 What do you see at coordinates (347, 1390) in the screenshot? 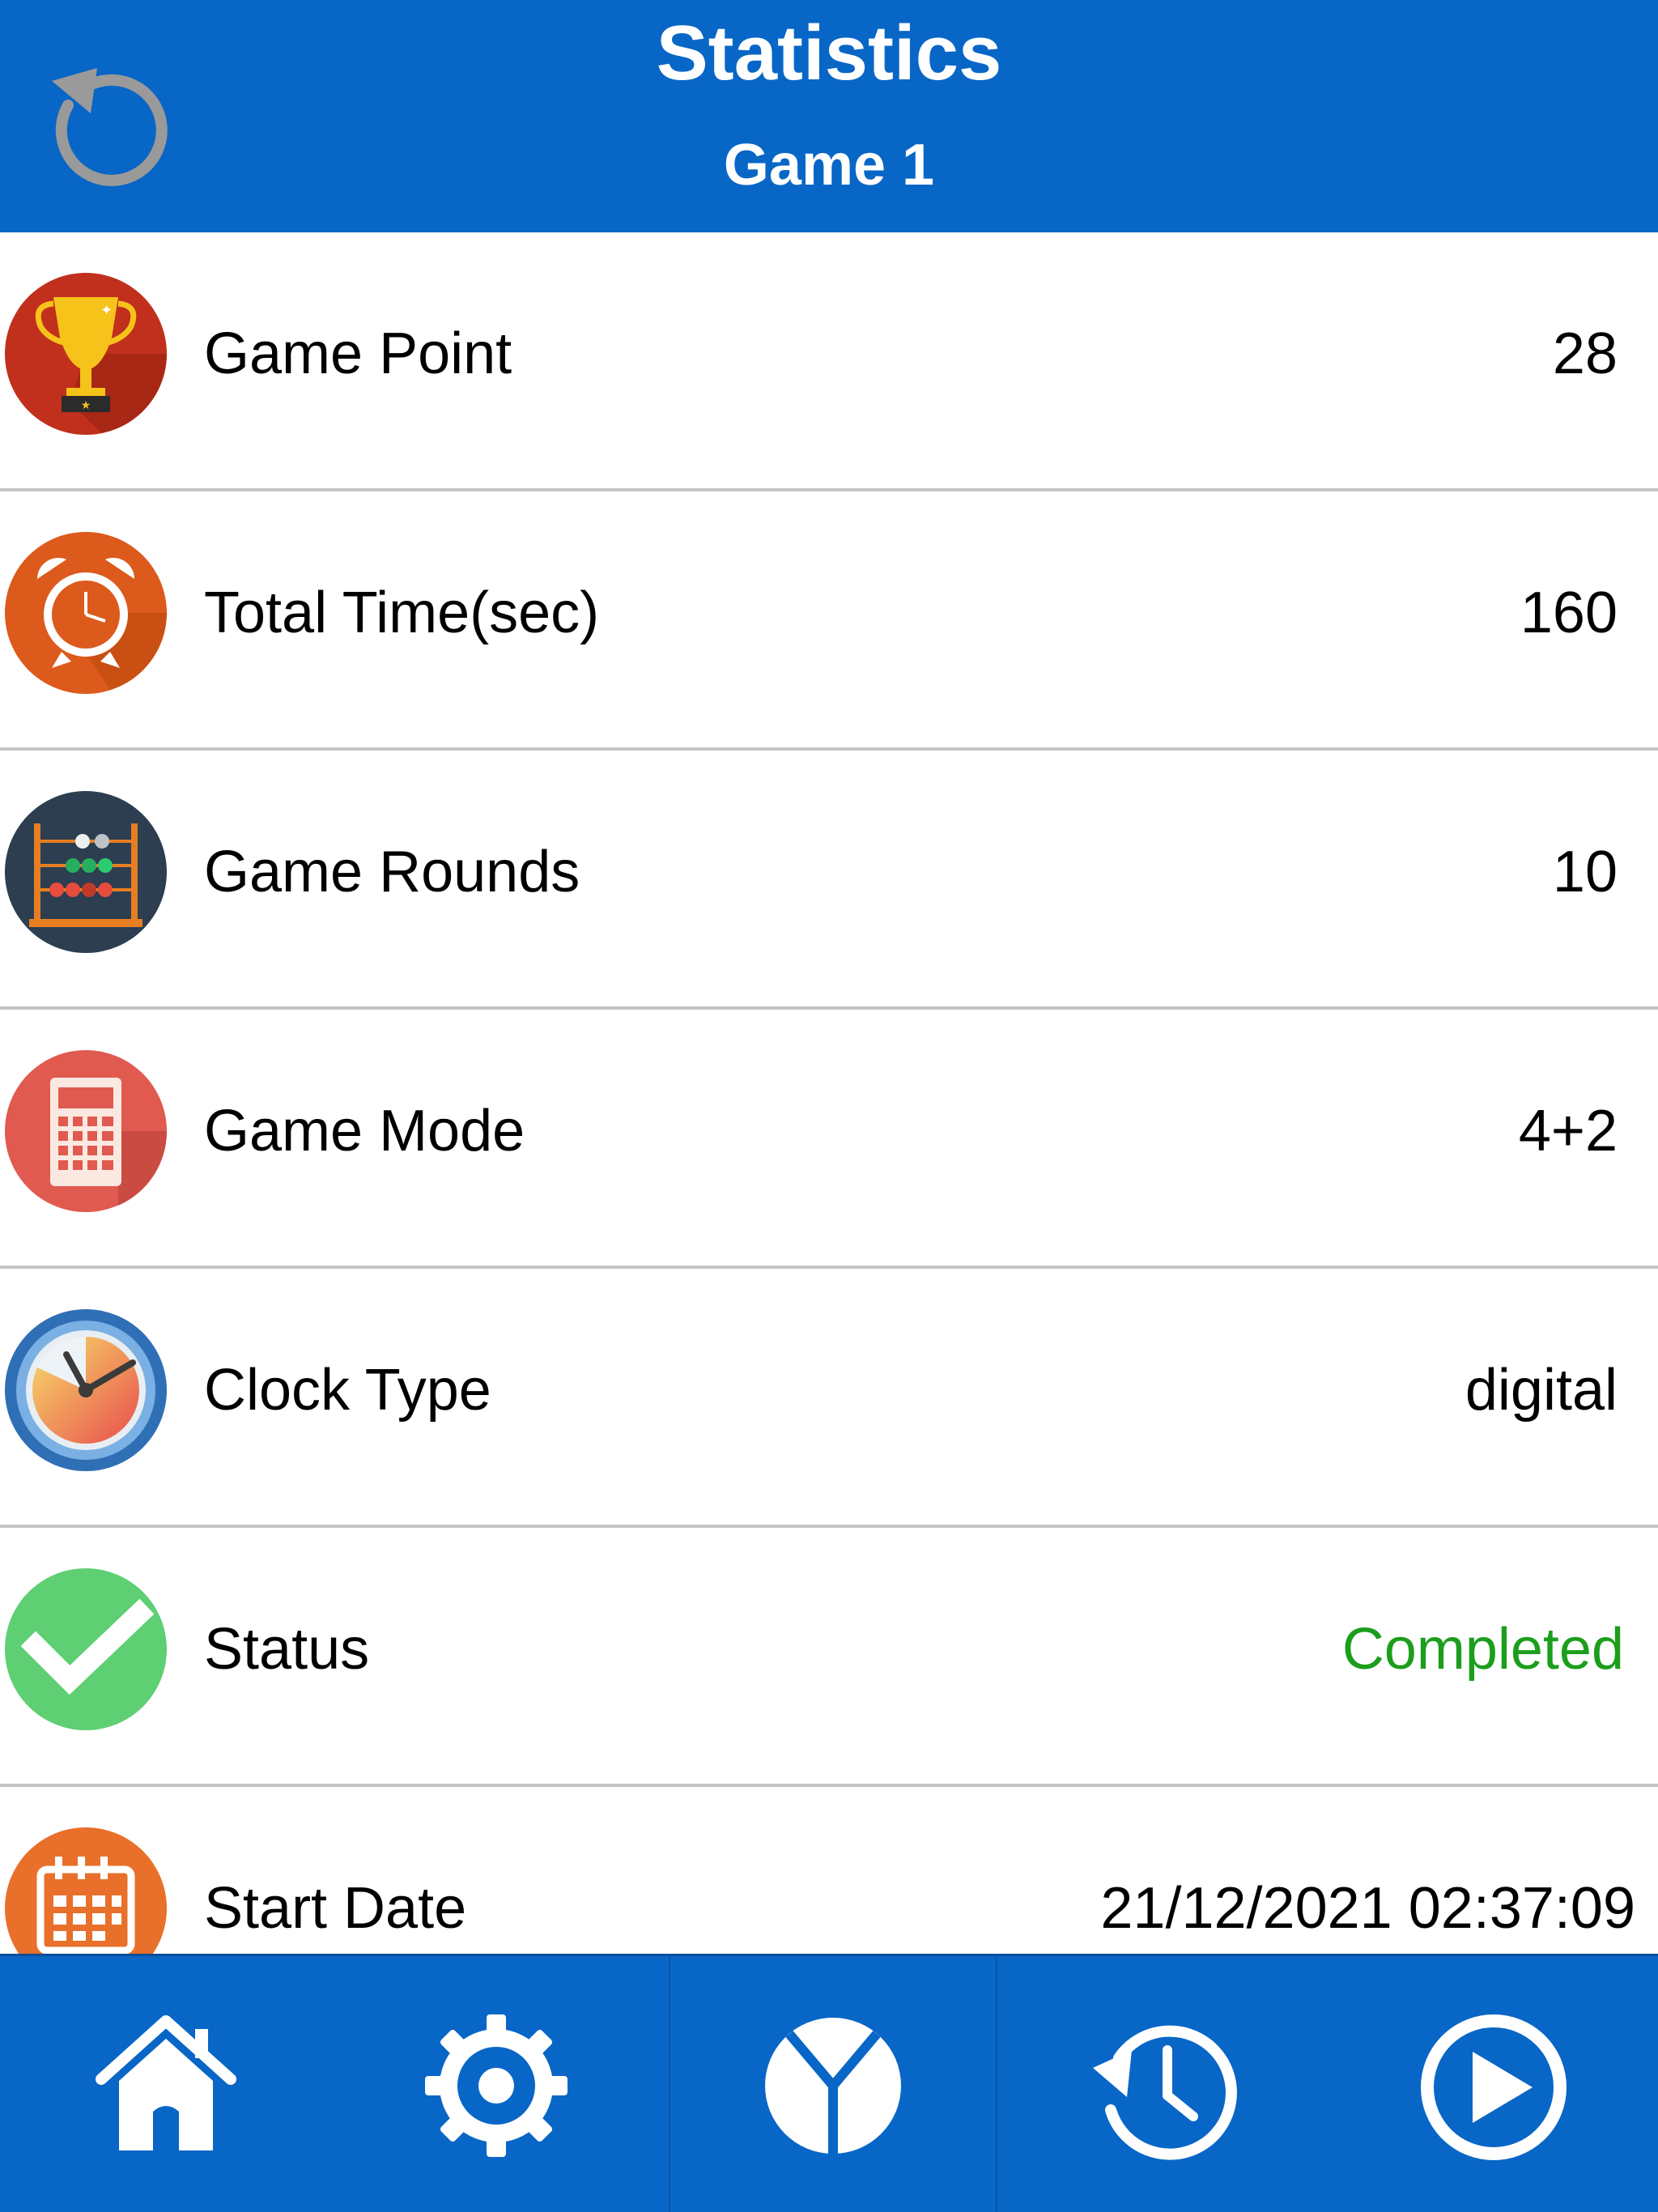
I see `clock-type-label: Clock Type` at bounding box center [347, 1390].